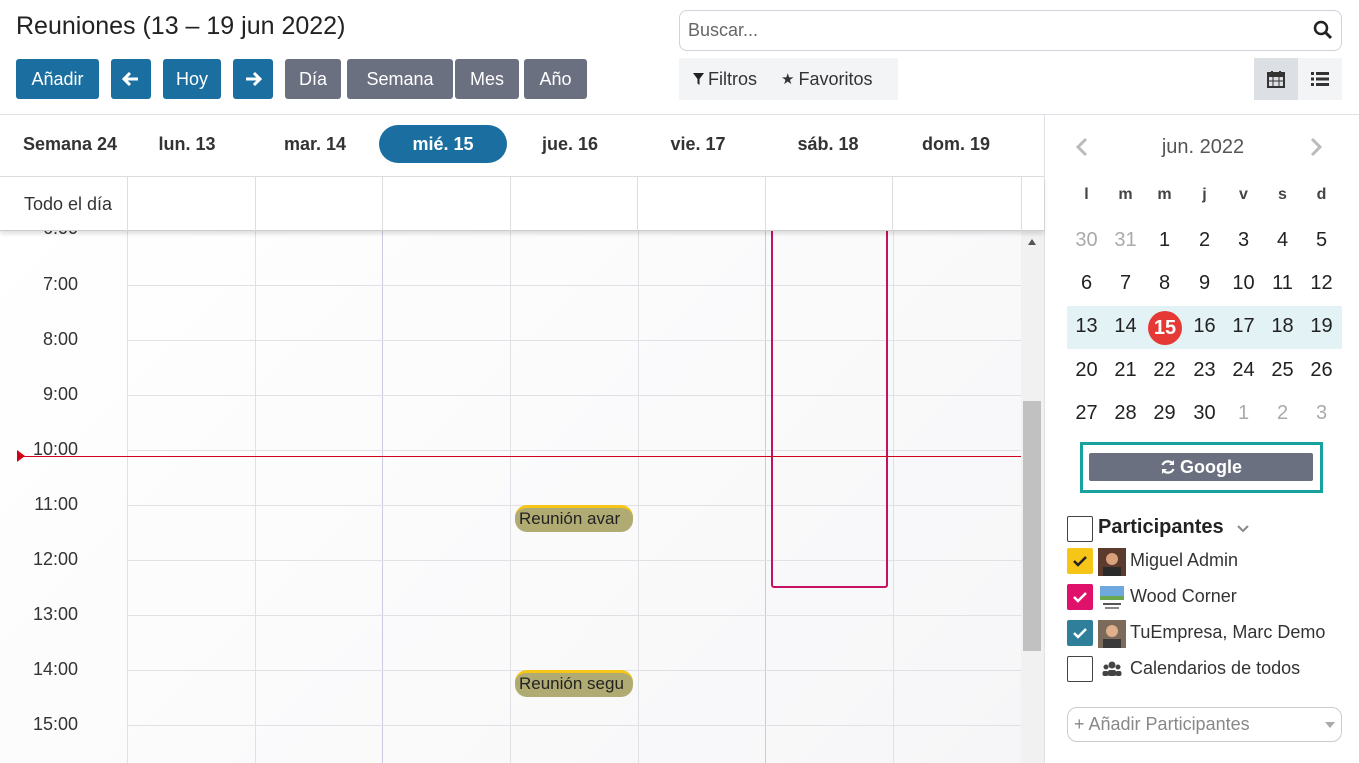 This screenshot has height=763, width=1359. I want to click on mini-calendar-day: 29, so click(1164, 413).